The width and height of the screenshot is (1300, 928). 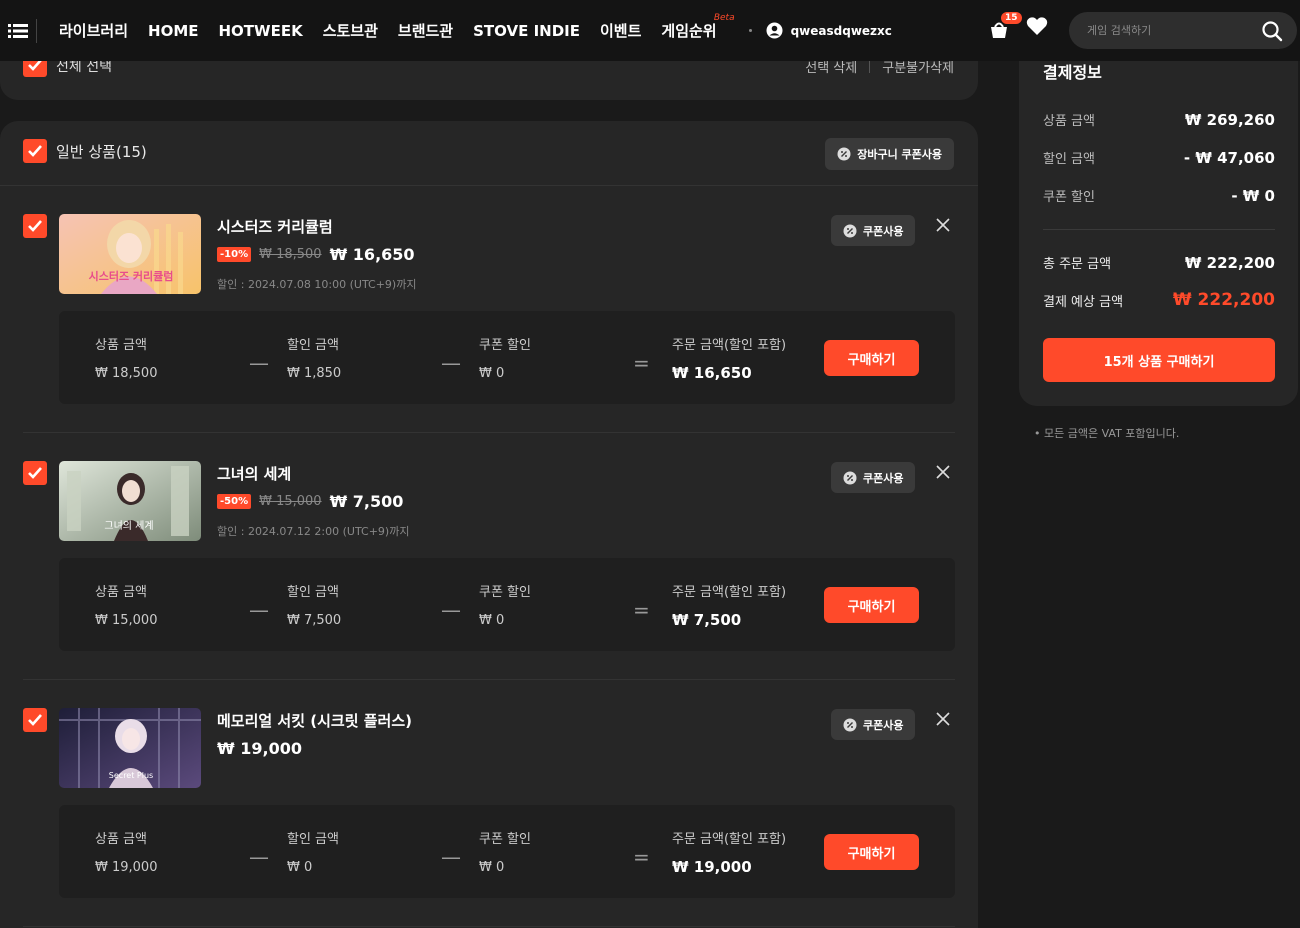 What do you see at coordinates (290, 501) in the screenshot?
I see `original-price: ₩ 15,000` at bounding box center [290, 501].